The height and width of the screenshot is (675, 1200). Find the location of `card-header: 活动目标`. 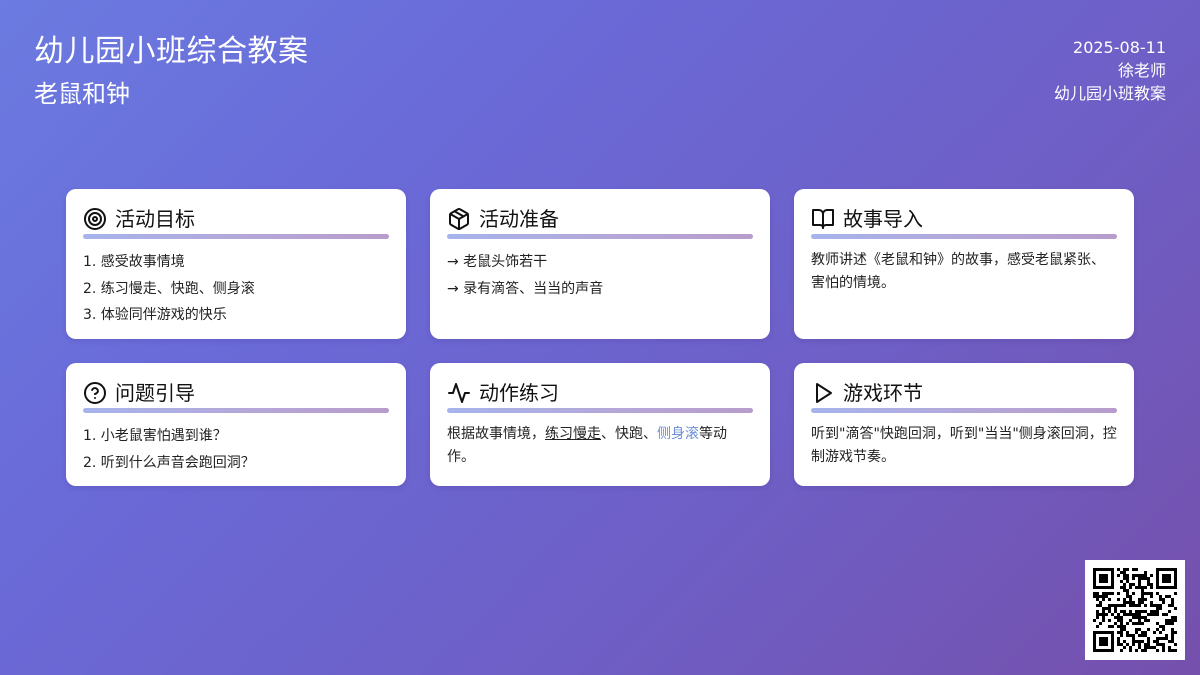

card-header: 活动目标 is located at coordinates (236, 219).